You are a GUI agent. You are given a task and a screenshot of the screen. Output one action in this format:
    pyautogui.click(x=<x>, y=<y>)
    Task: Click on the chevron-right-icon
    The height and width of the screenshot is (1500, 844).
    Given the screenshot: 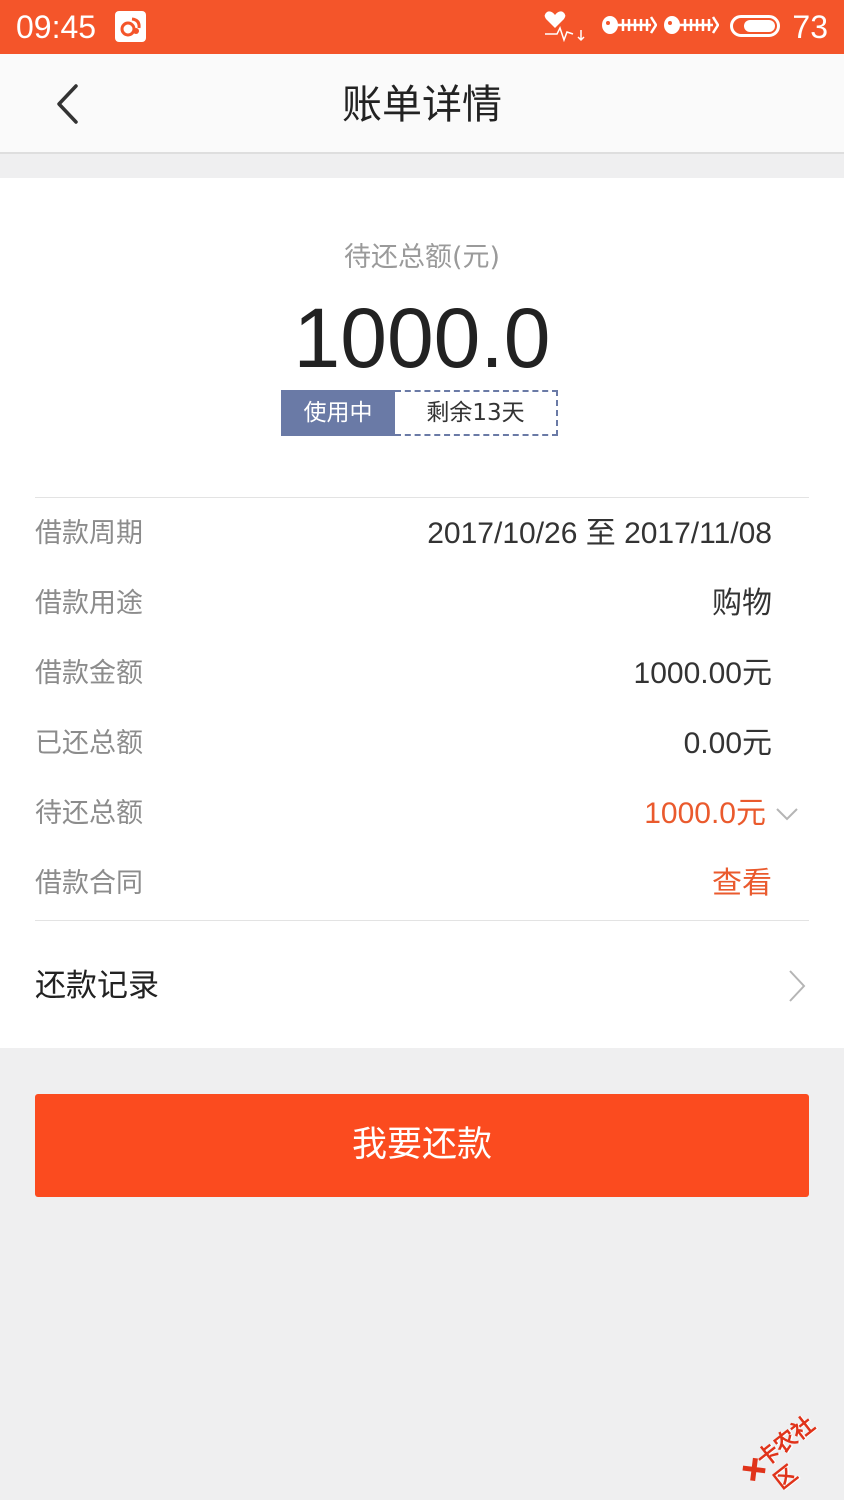 What is the action you would take?
    pyautogui.click(x=797, y=986)
    